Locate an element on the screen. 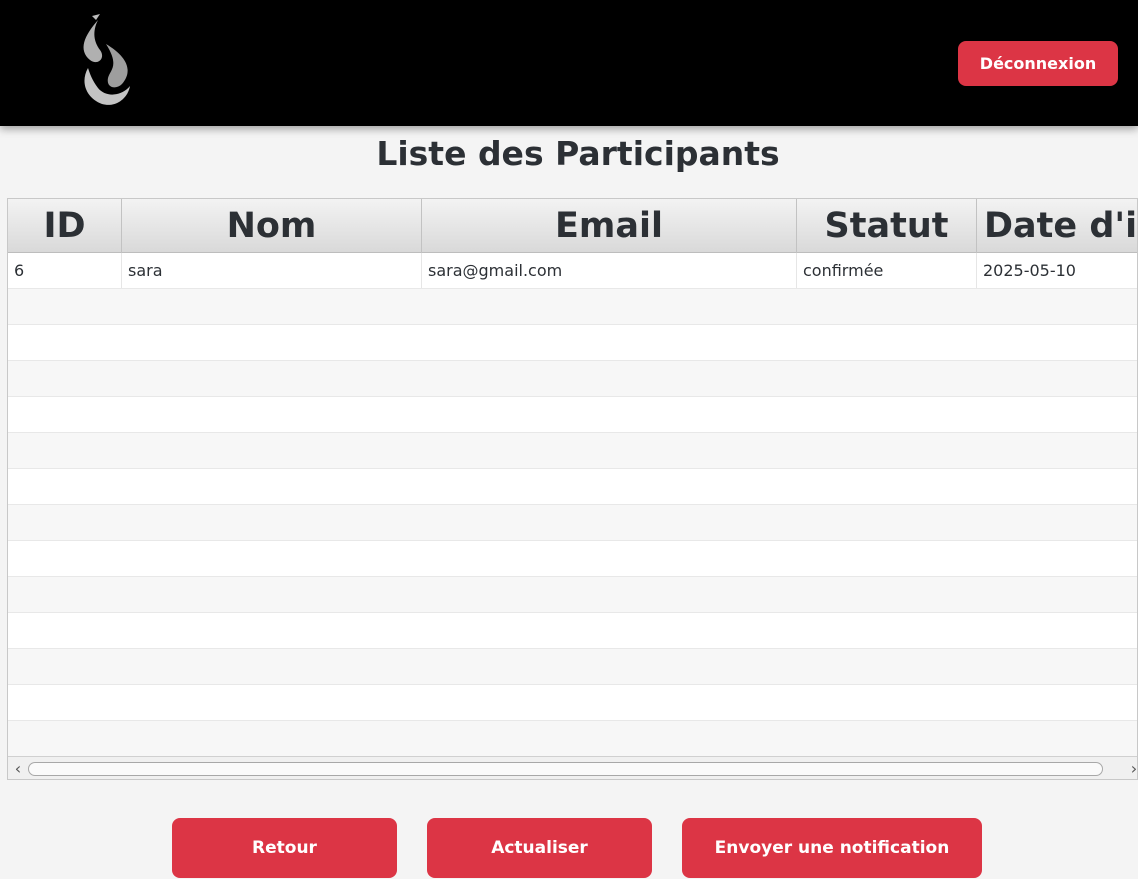 The height and width of the screenshot is (879, 1138). column-header-date: Date d'in is located at coordinates (1057, 226).